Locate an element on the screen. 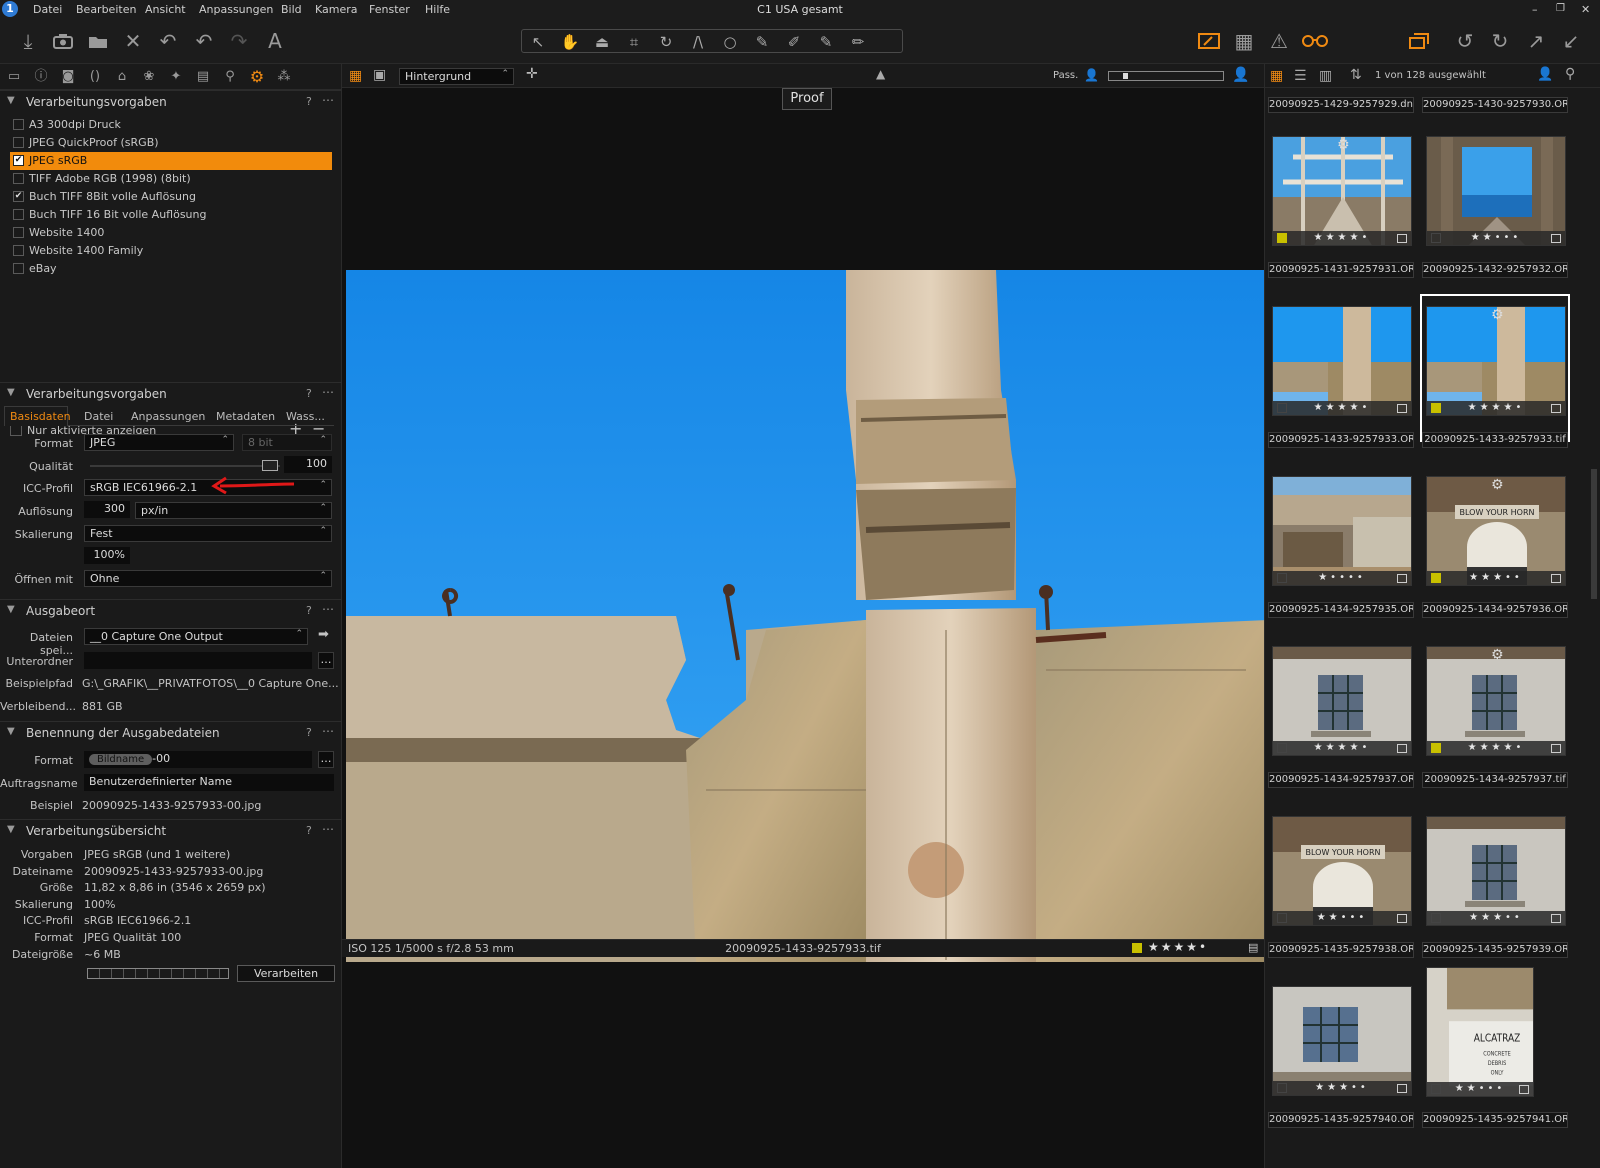 Image resolution: width=1600 pixels, height=1168 pixels. subfolder-input is located at coordinates (198, 660).